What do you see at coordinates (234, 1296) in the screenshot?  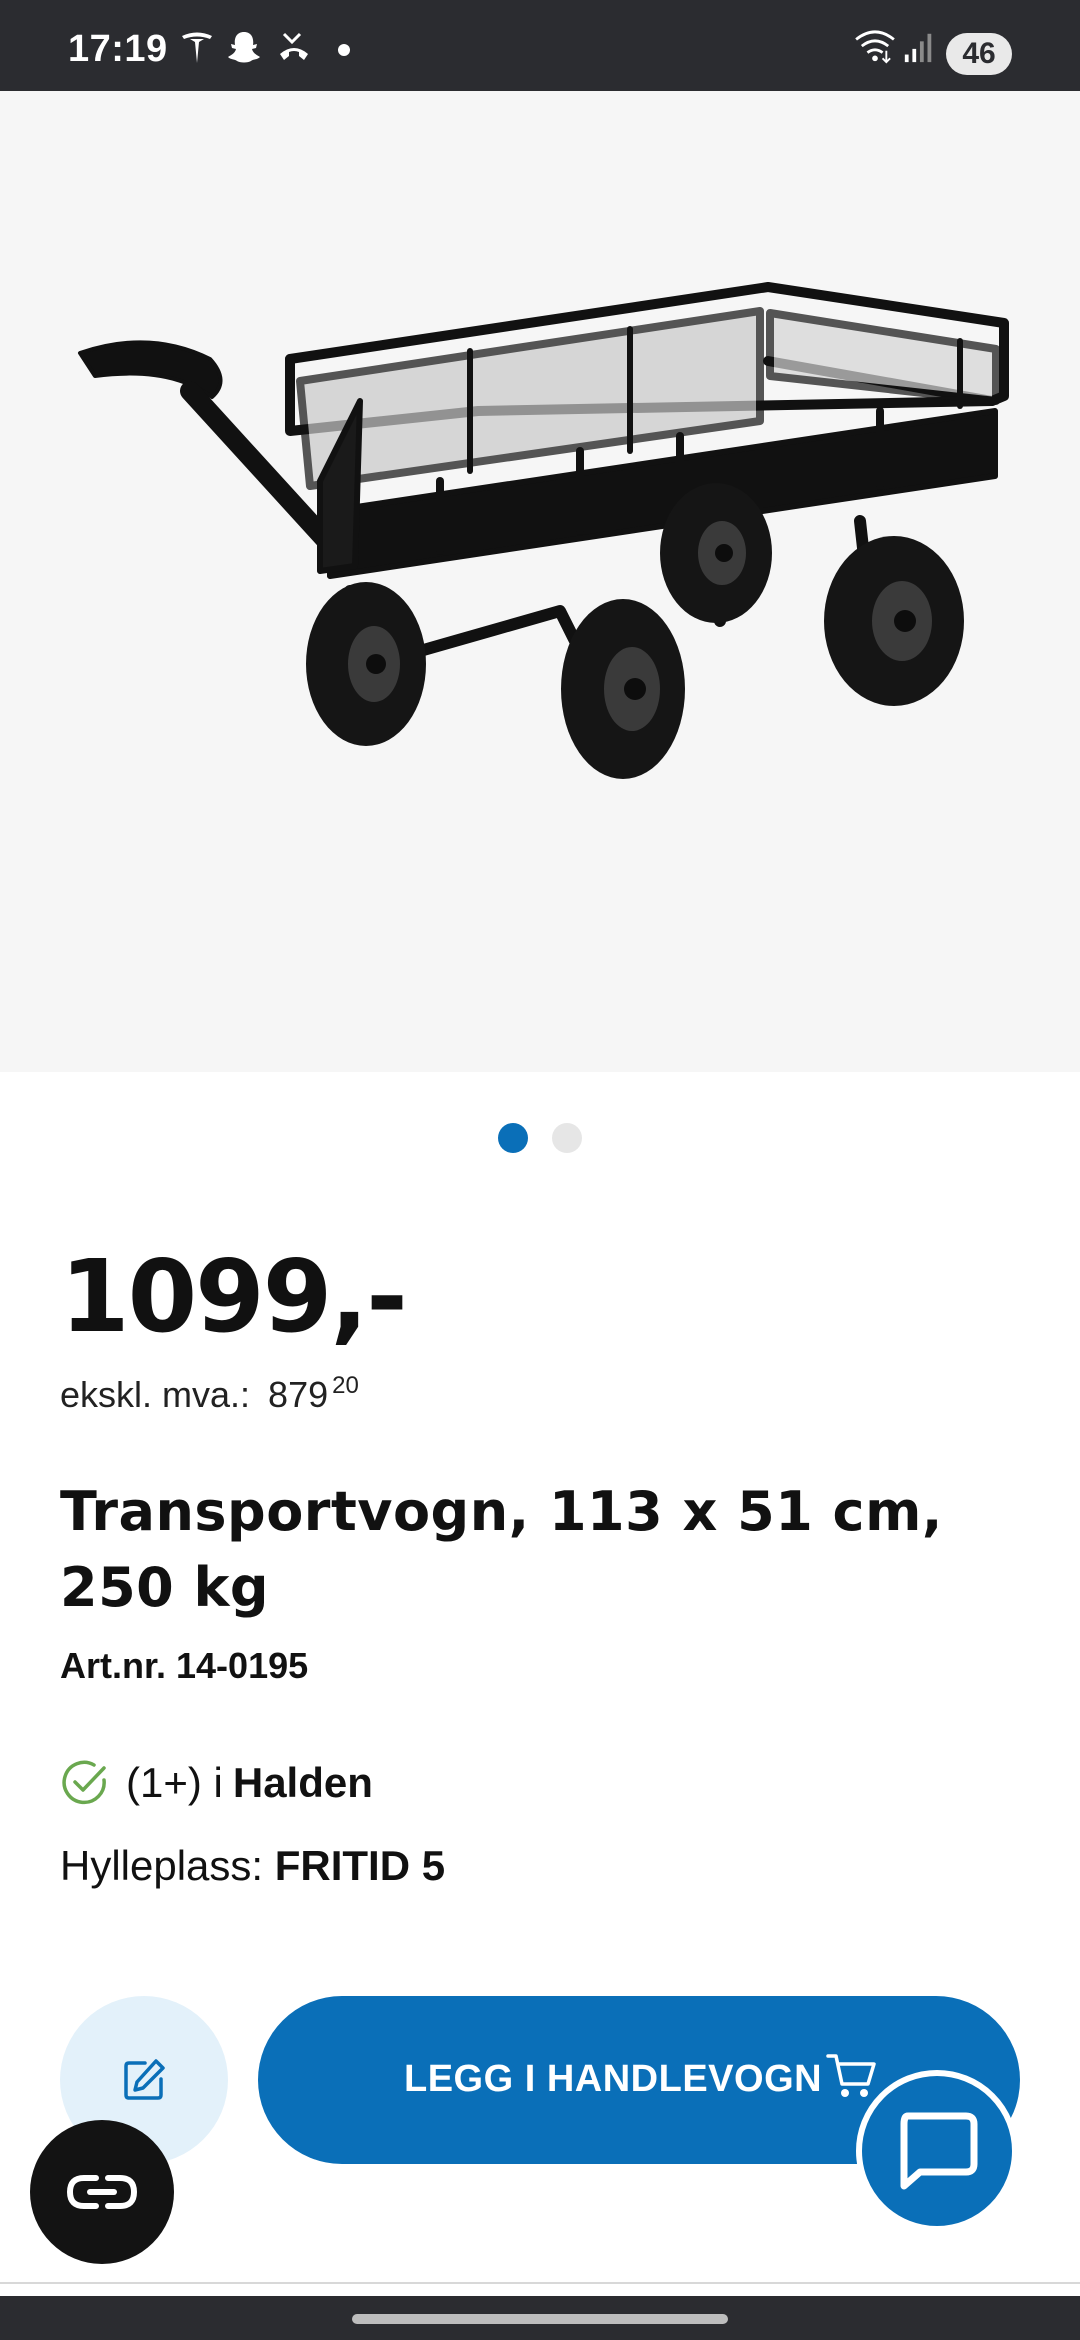 I see `product-price: 1099,-` at bounding box center [234, 1296].